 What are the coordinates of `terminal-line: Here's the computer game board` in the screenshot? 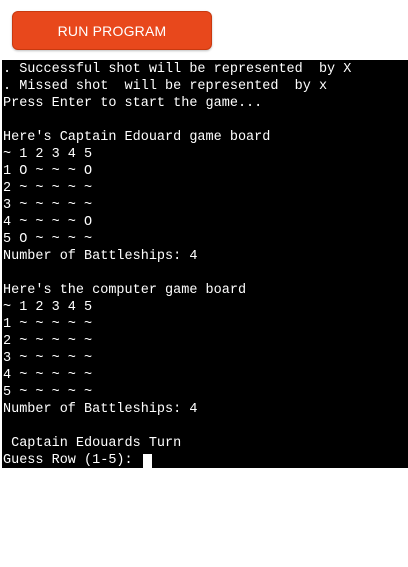 It's located at (125, 290).